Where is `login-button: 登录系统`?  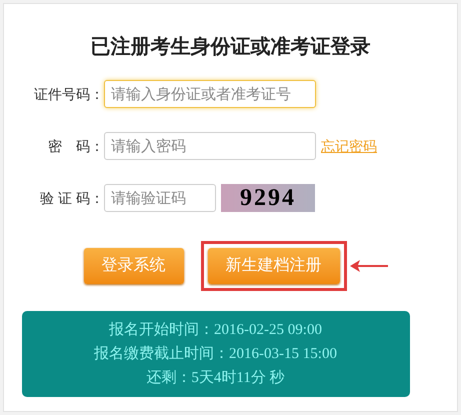
login-button: 登录系统 is located at coordinates (134, 266).